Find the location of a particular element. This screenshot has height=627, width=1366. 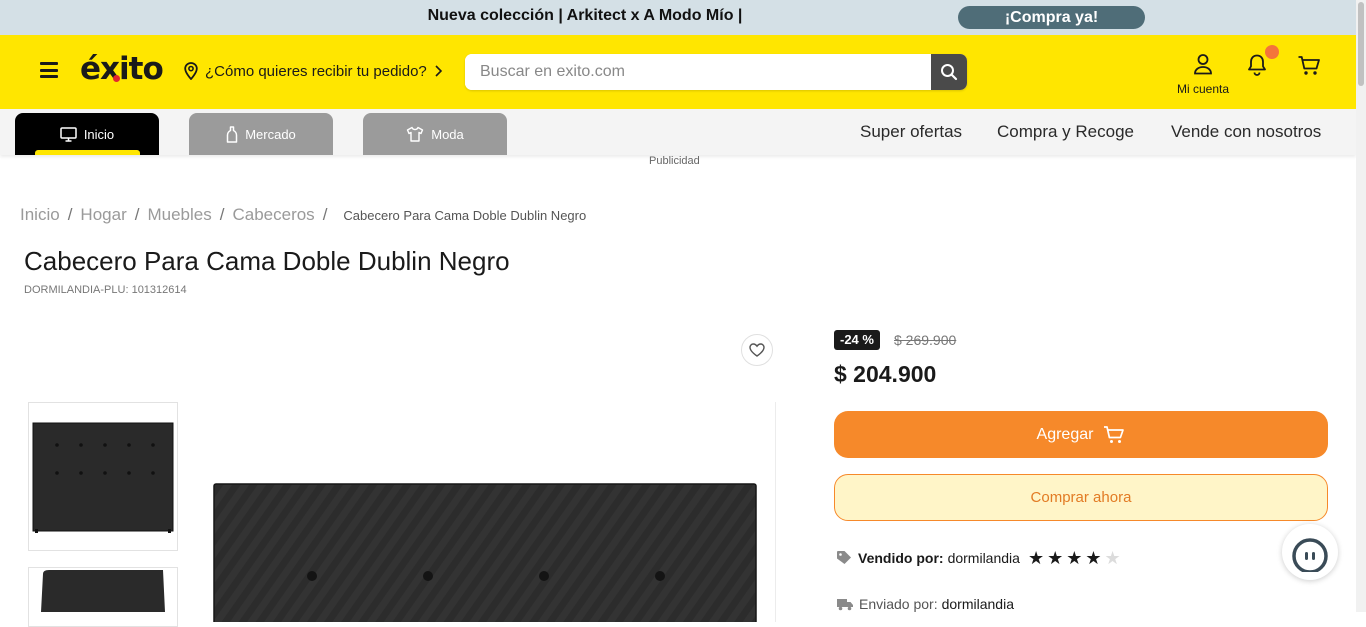

menu-icon is located at coordinates (49, 70).